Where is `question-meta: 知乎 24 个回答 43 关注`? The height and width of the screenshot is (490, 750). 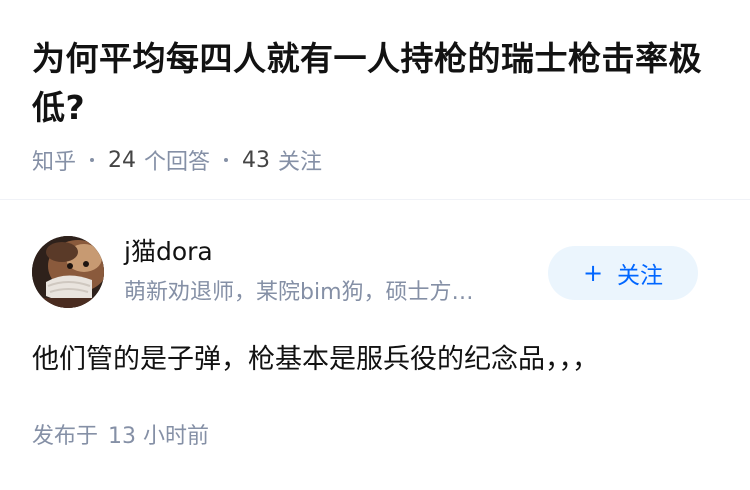 question-meta: 知乎 24 个回答 43 关注 is located at coordinates (177, 160).